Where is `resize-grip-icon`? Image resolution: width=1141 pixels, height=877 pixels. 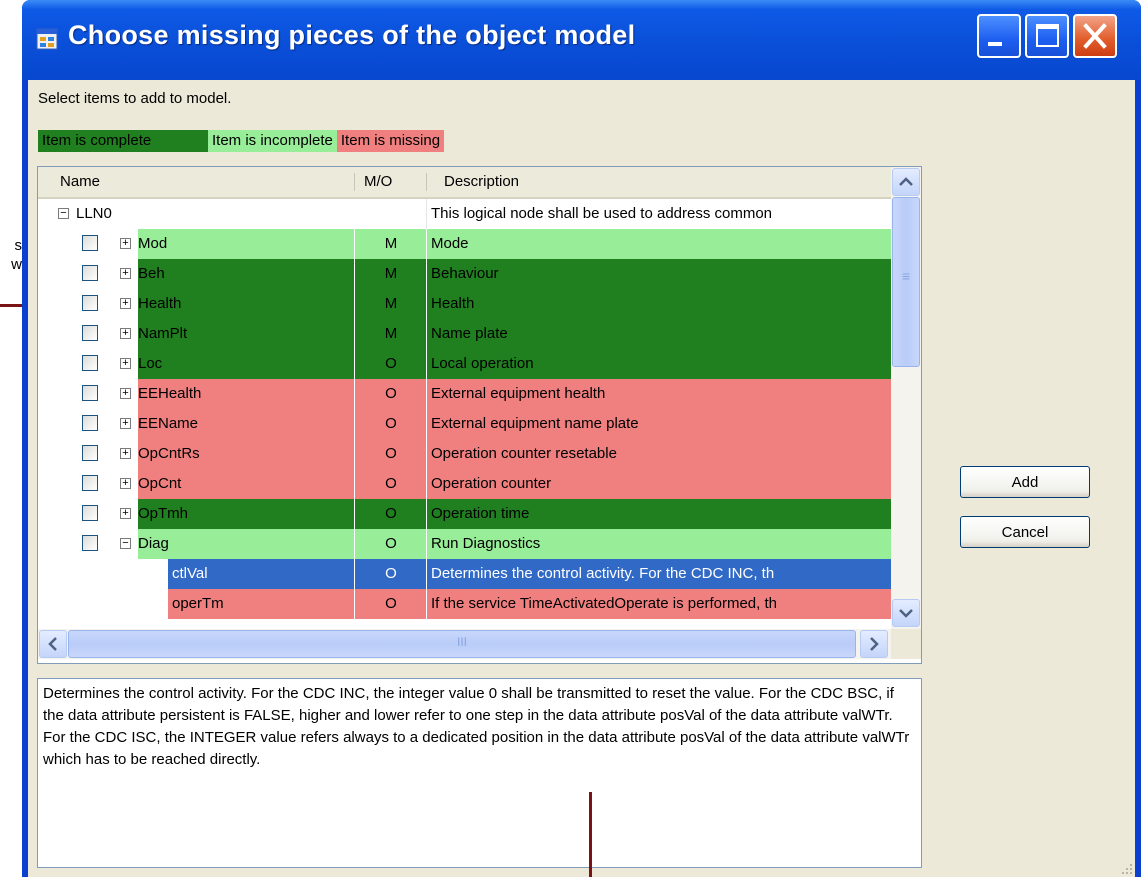
resize-grip-icon is located at coordinates (1126, 868).